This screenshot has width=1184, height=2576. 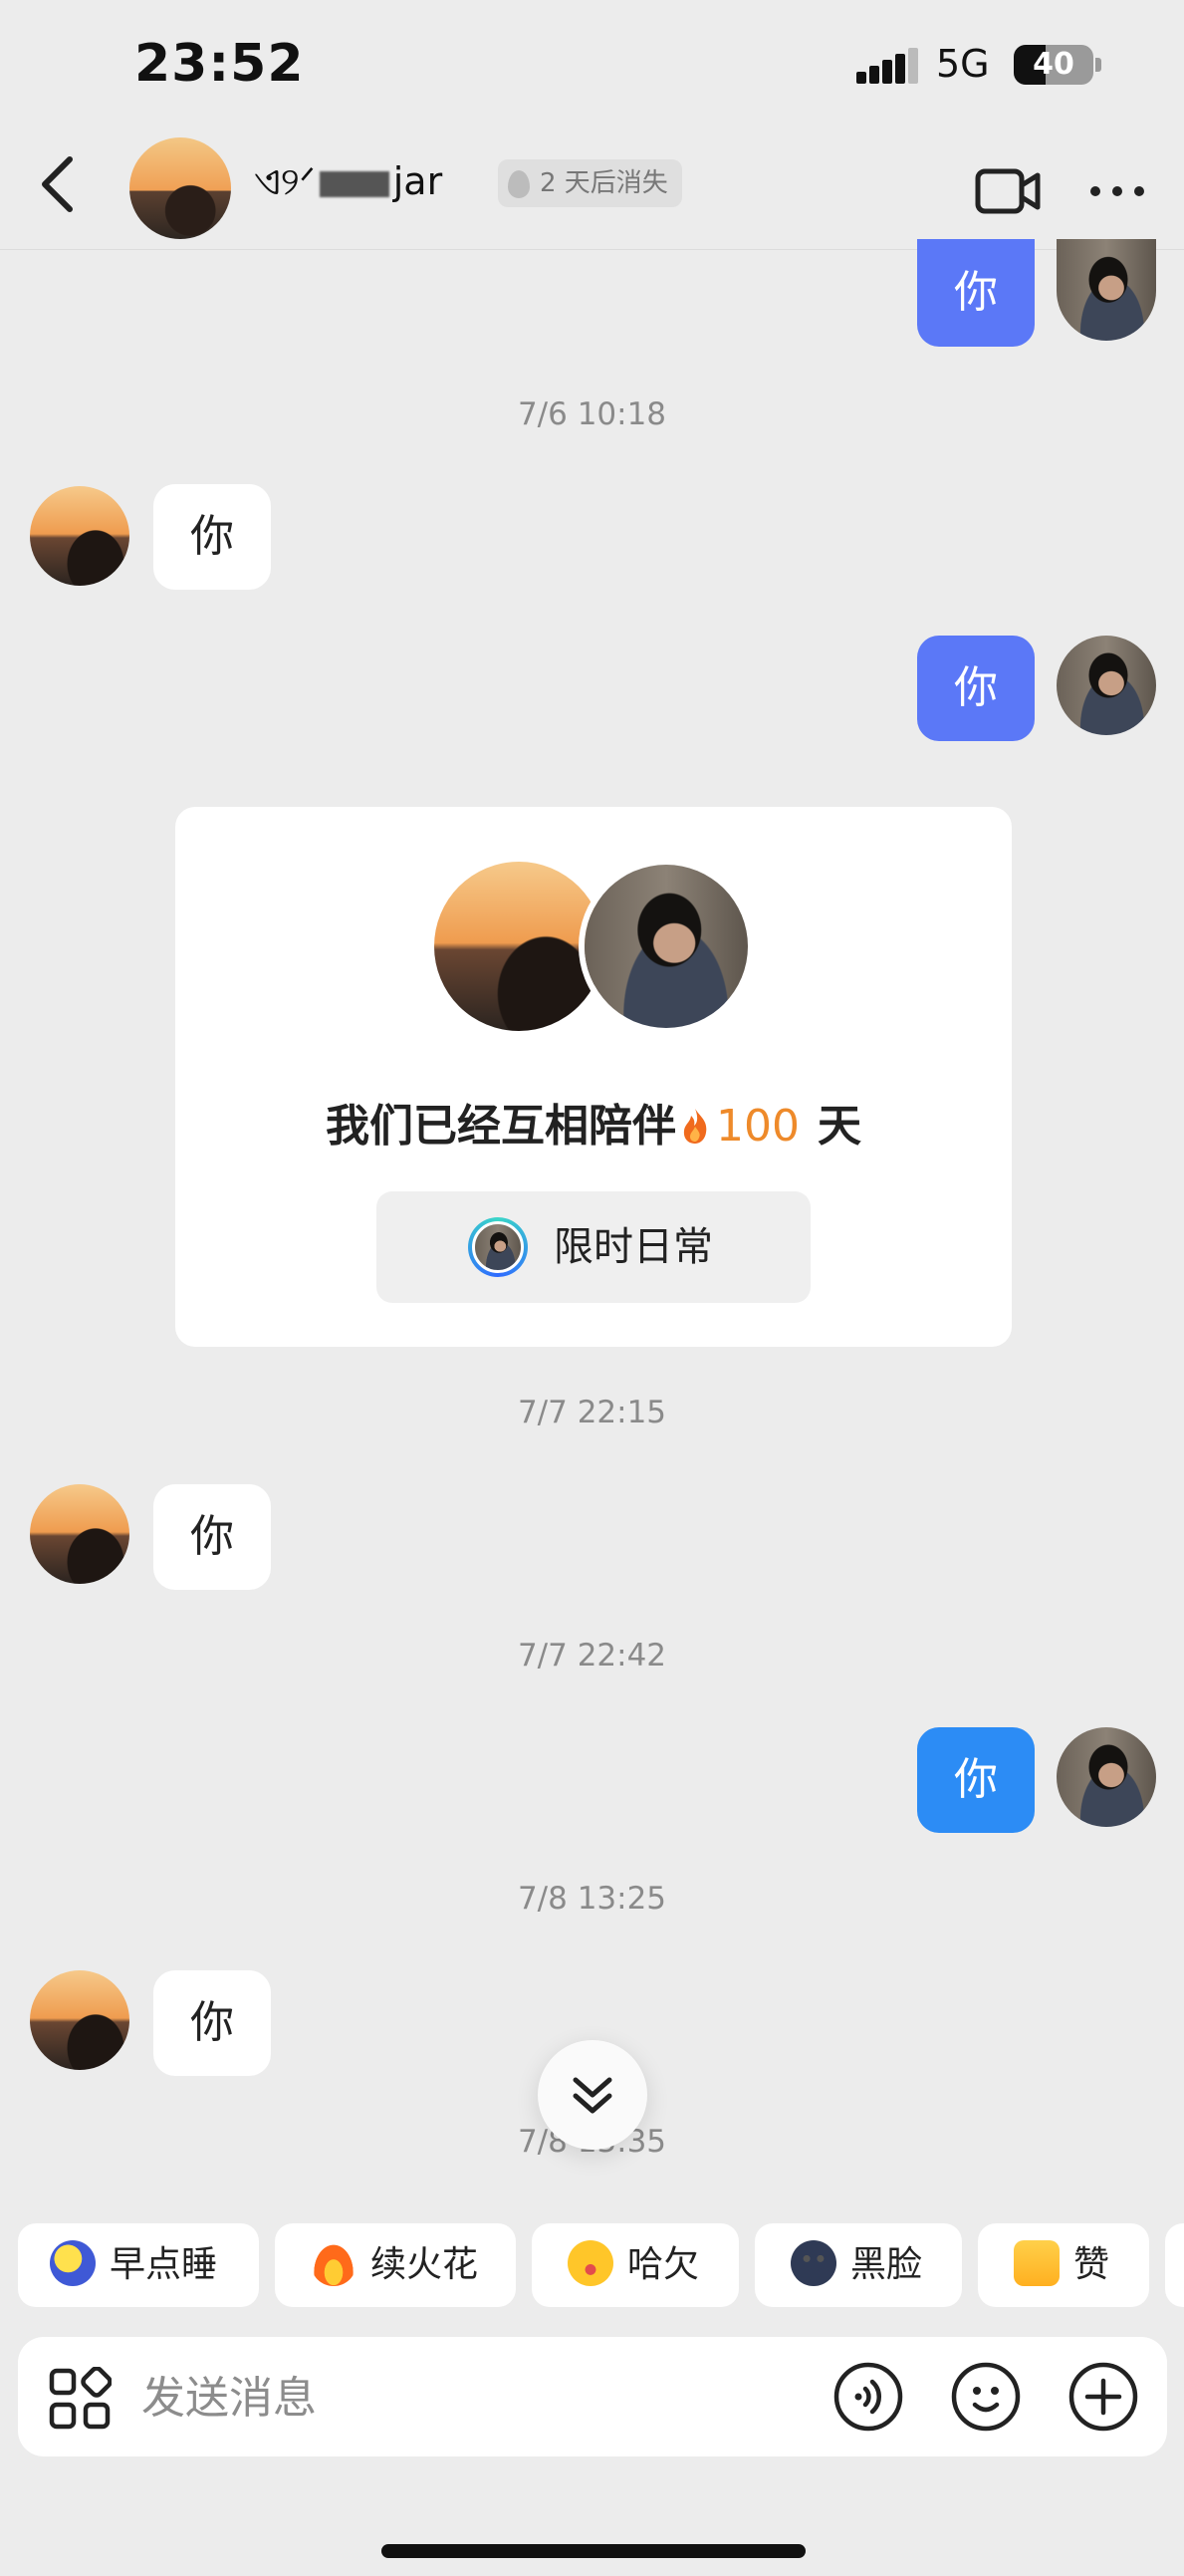 I want to click on streak-title-prefix: 我们已经互相陪伴, so click(x=501, y=1126).